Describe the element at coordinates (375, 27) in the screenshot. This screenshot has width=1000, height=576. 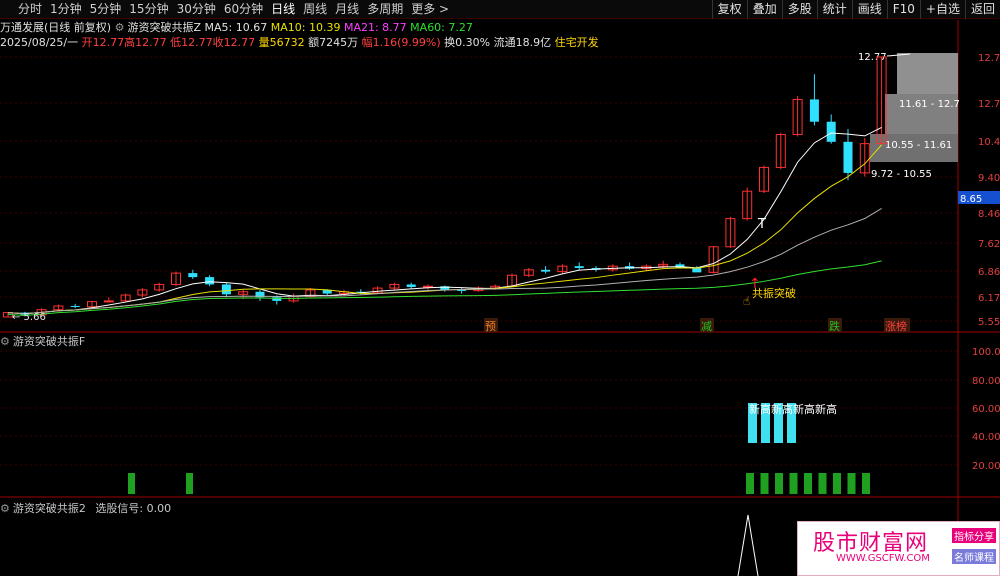
I see `ma21-value: MA21: 8.77` at that location.